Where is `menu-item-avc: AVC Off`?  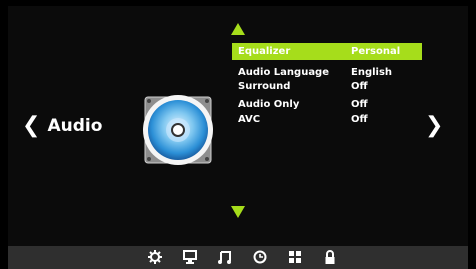 menu-item-avc: AVC Off is located at coordinates (327, 119).